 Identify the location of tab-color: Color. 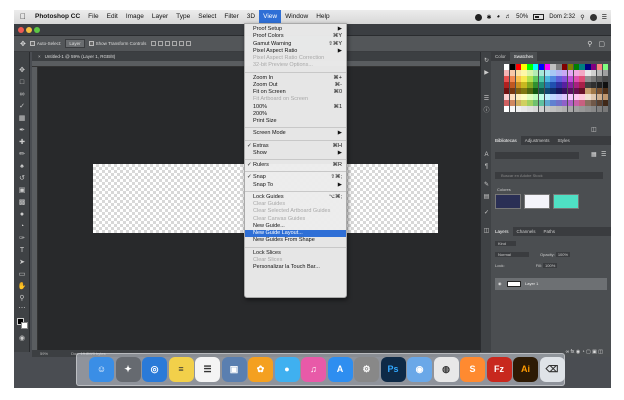
(500, 56).